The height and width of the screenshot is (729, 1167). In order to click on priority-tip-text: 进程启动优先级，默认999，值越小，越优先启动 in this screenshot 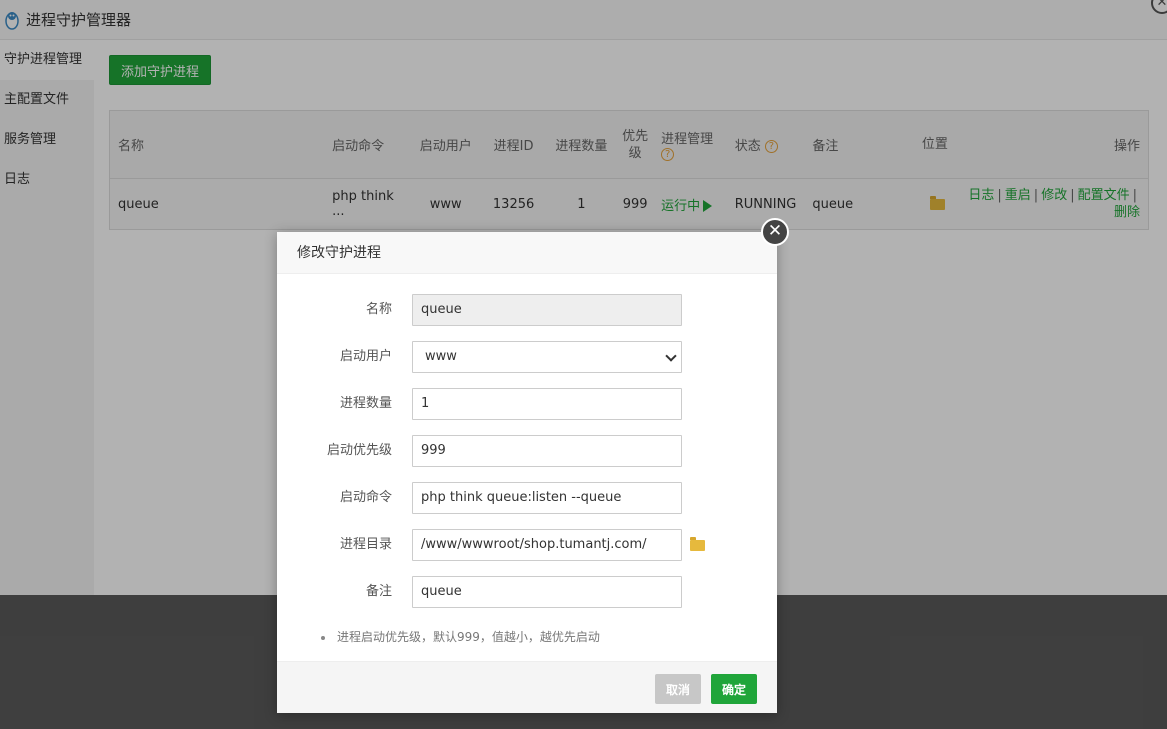, I will do `click(468, 637)`.